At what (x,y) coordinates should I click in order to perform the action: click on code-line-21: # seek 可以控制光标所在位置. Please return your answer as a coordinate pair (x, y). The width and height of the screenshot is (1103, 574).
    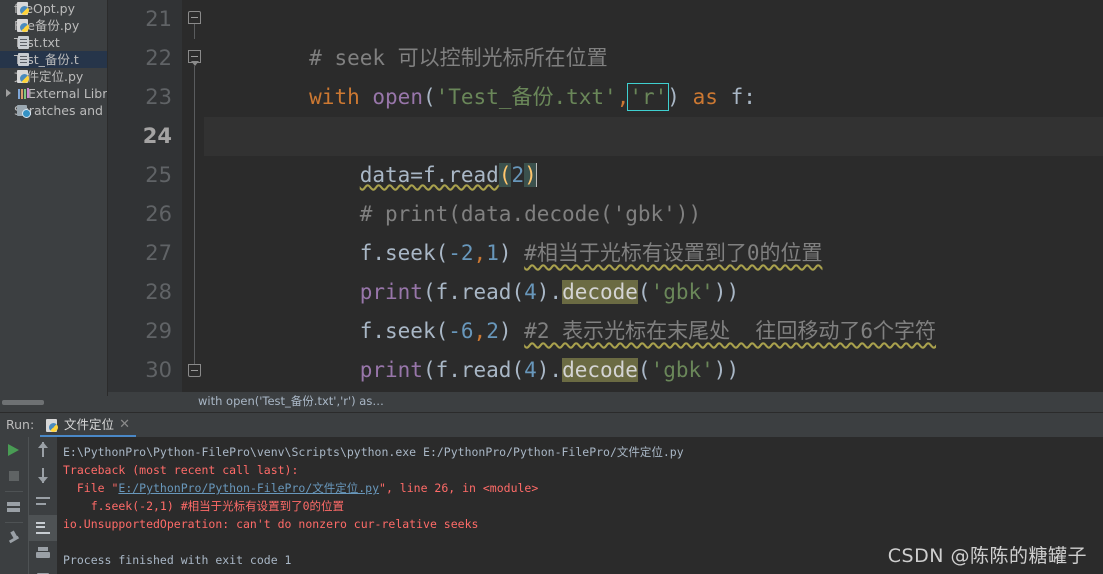
    Looking at the image, I should click on (653, 35).